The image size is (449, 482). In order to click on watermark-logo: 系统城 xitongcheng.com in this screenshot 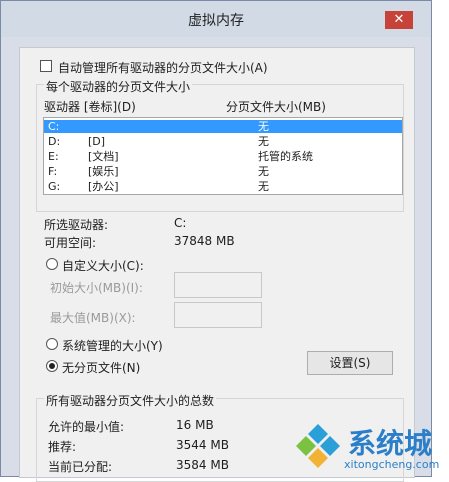, I will do `click(370, 447)`.